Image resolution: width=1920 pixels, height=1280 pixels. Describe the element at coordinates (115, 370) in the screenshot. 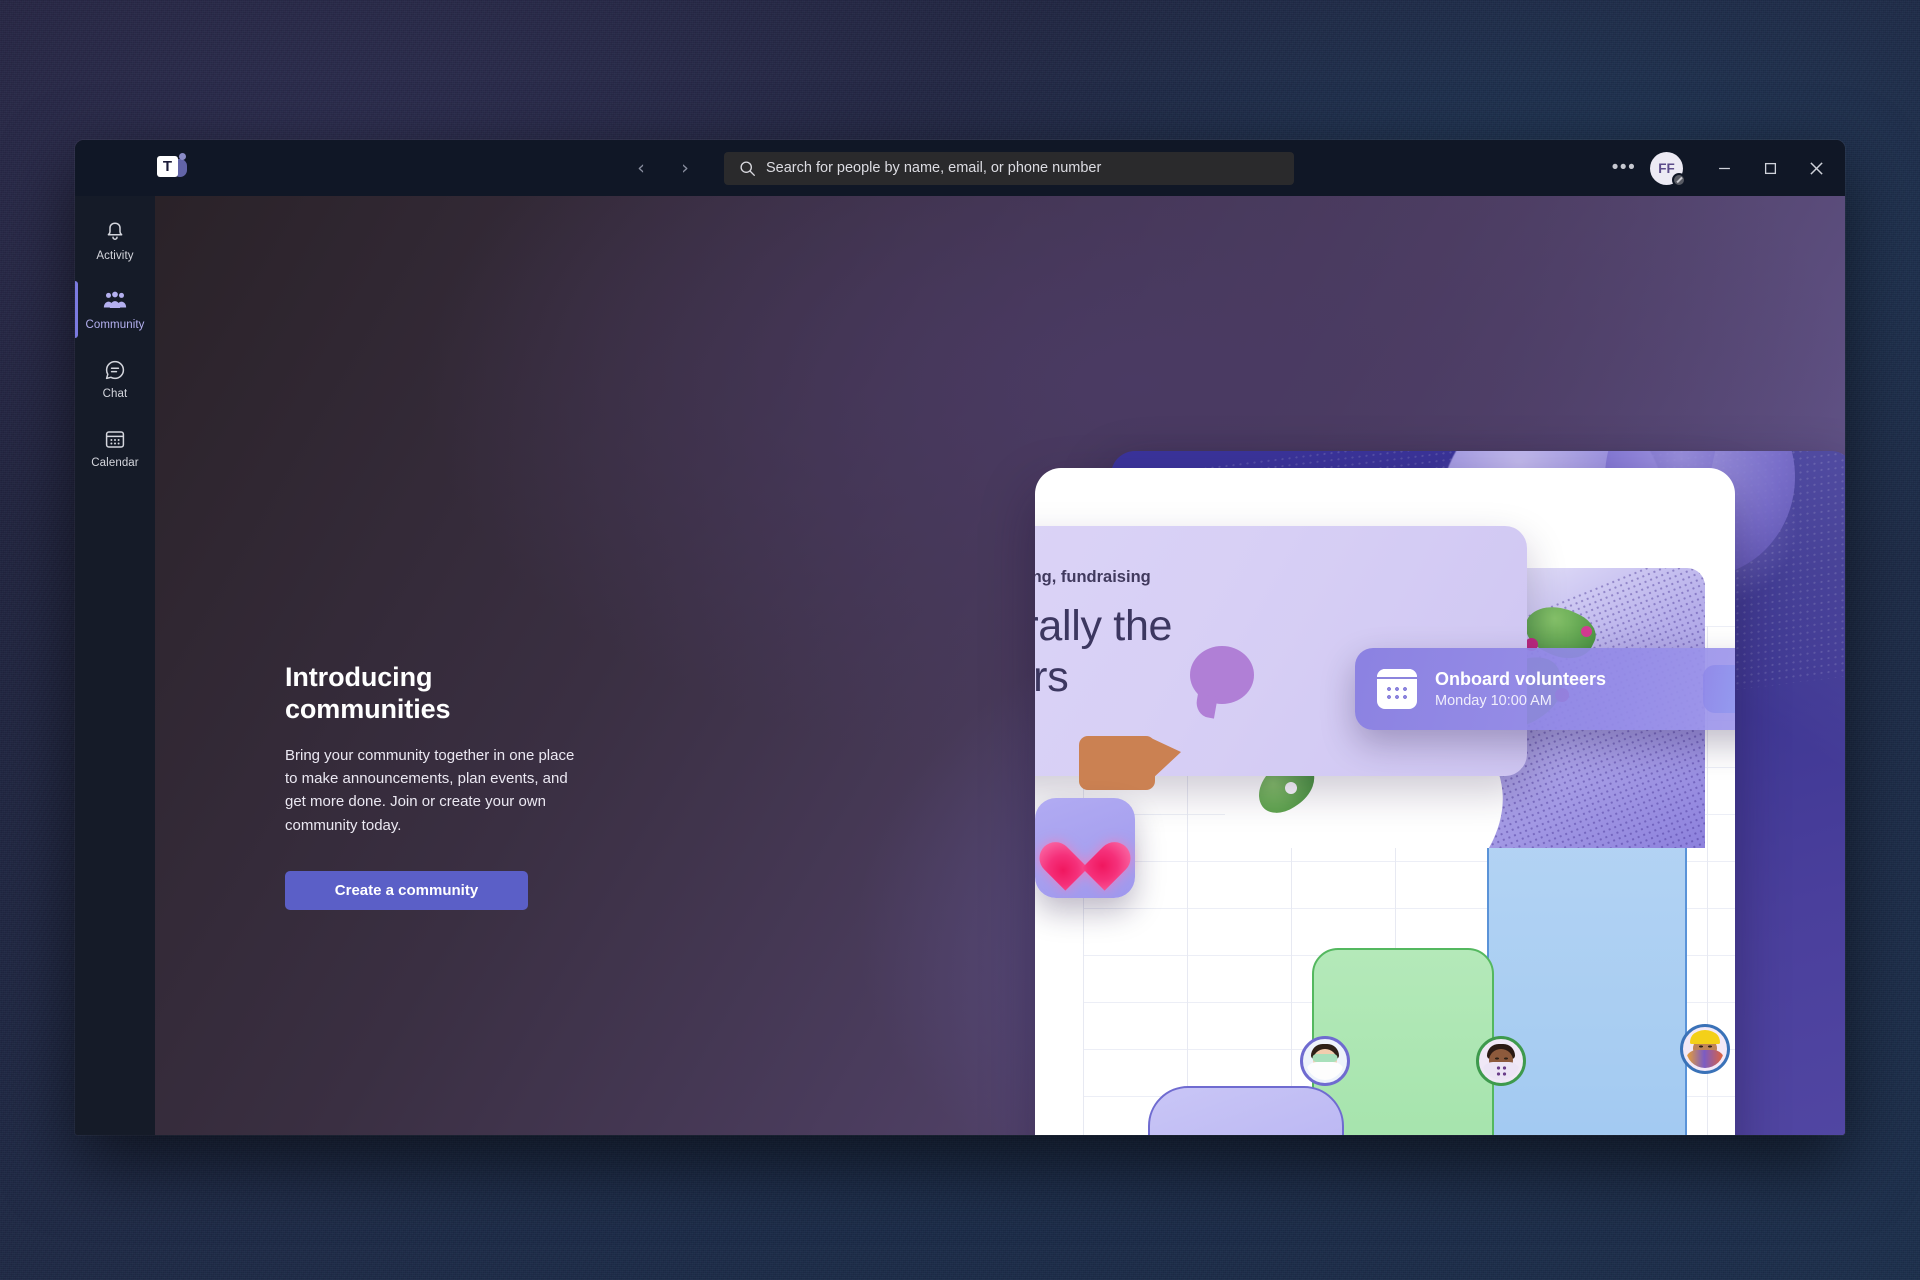

I see `chat-bubble-icon` at that location.